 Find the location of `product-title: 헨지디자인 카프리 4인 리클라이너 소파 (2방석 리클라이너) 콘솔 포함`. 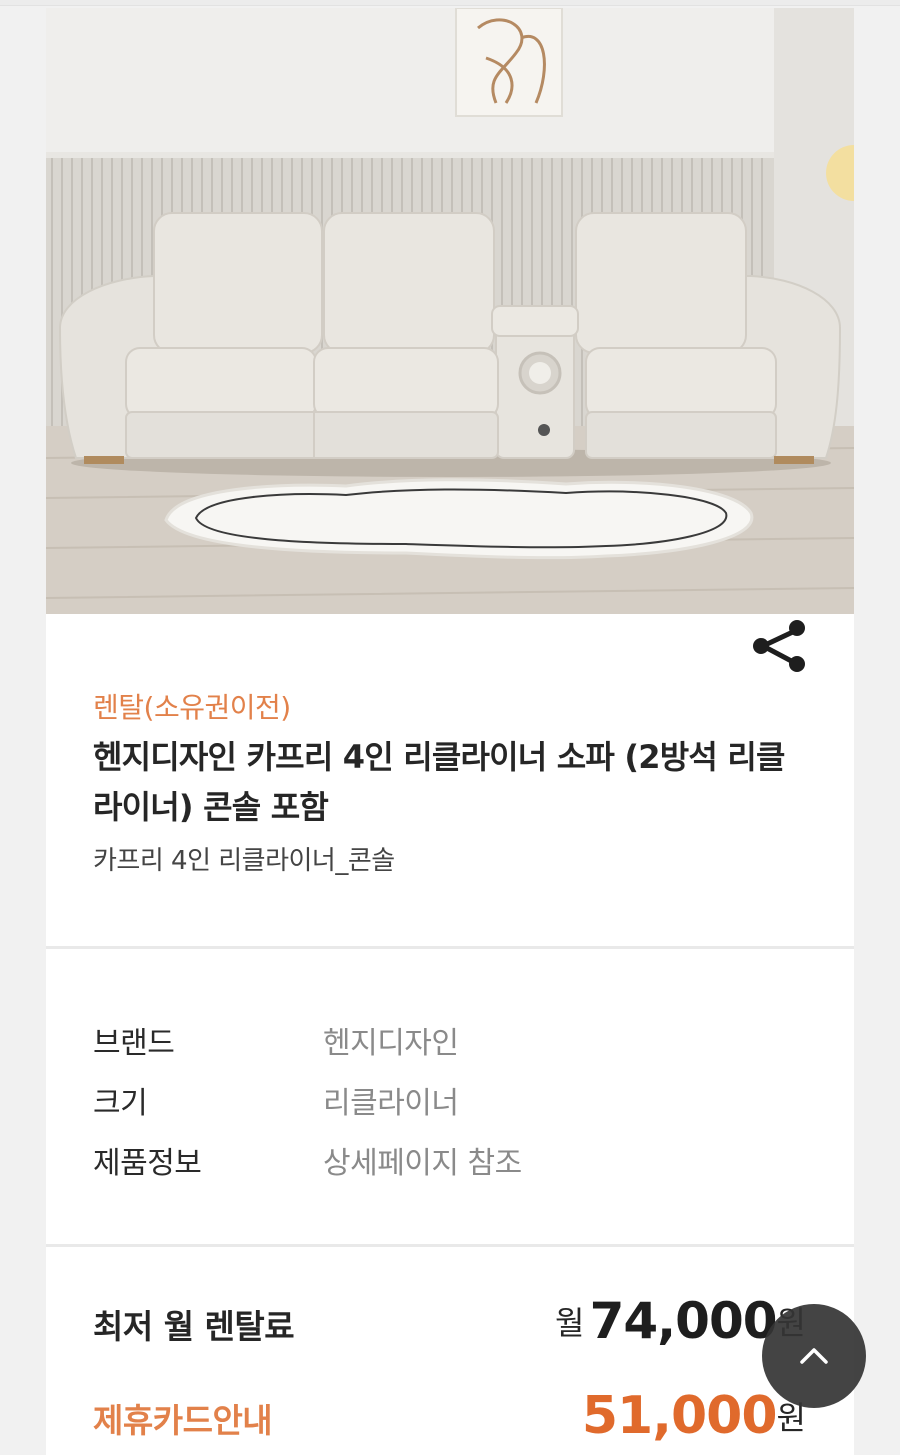

product-title: 헨지디자인 카프리 4인 리클라이너 소파 (2방석 리클라이너) 콘솔 포함 is located at coordinates (439, 782).